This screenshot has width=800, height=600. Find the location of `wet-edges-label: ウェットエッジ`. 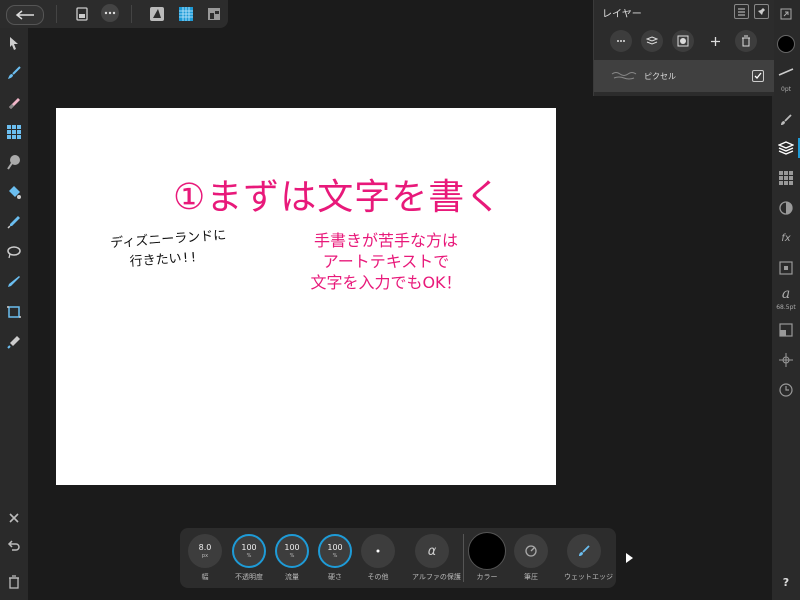

wet-edges-label: ウェットエッジ is located at coordinates (588, 577).